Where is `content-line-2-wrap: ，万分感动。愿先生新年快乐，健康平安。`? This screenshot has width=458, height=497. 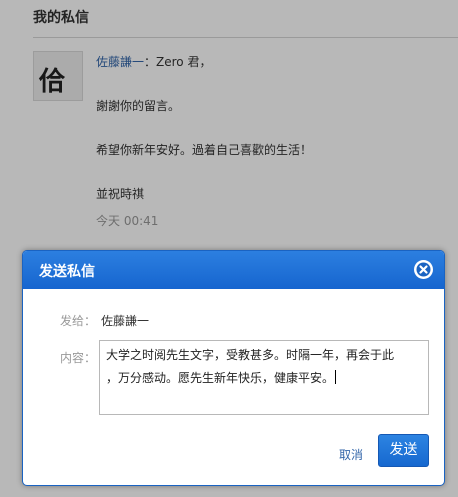 content-line-2-wrap: ，万分感动。愿先生新年快乐，健康平安。 is located at coordinates (264, 378).